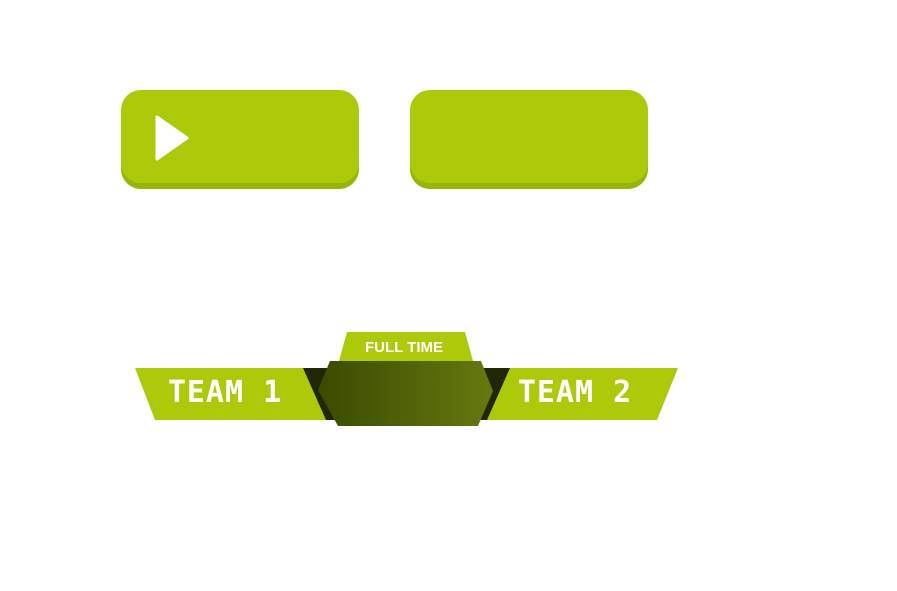 The width and height of the screenshot is (897, 591). Describe the element at coordinates (404, 347) in the screenshot. I see `full-time-label: FULL TIME` at that location.